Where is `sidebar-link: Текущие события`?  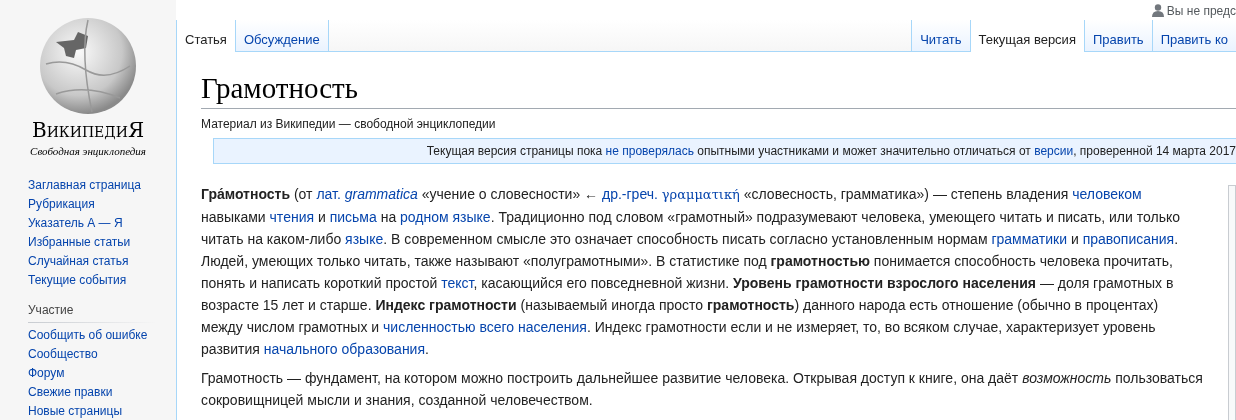 sidebar-link: Текущие события is located at coordinates (77, 280).